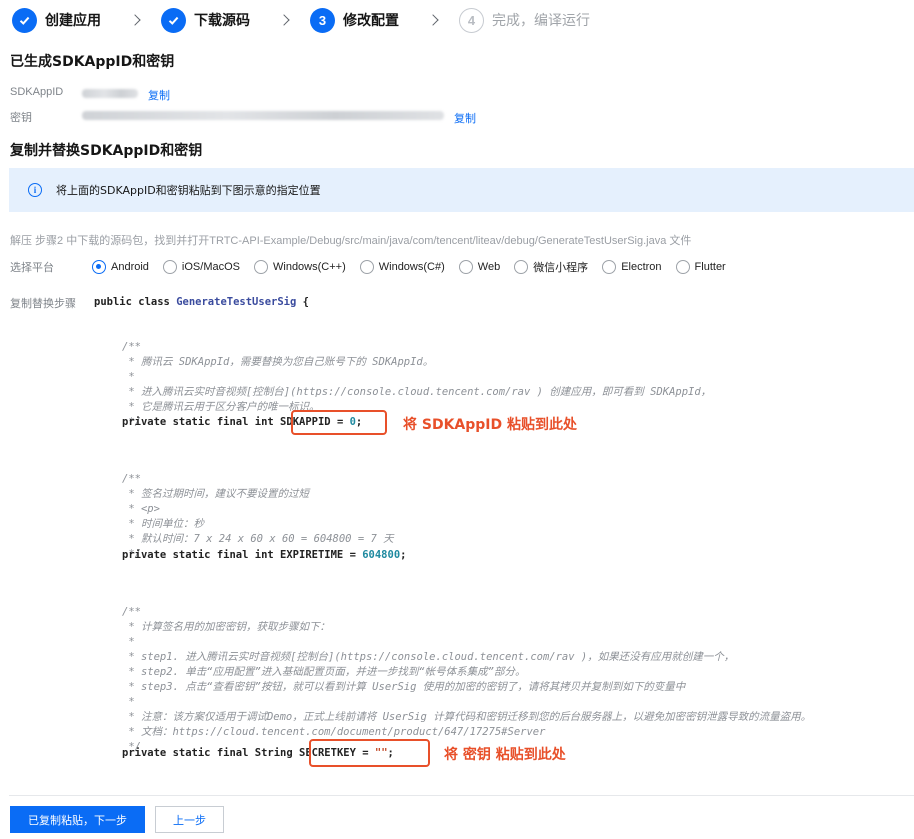  What do you see at coordinates (541, 21) in the screenshot?
I see `step-label: 完成，编译运行` at bounding box center [541, 21].